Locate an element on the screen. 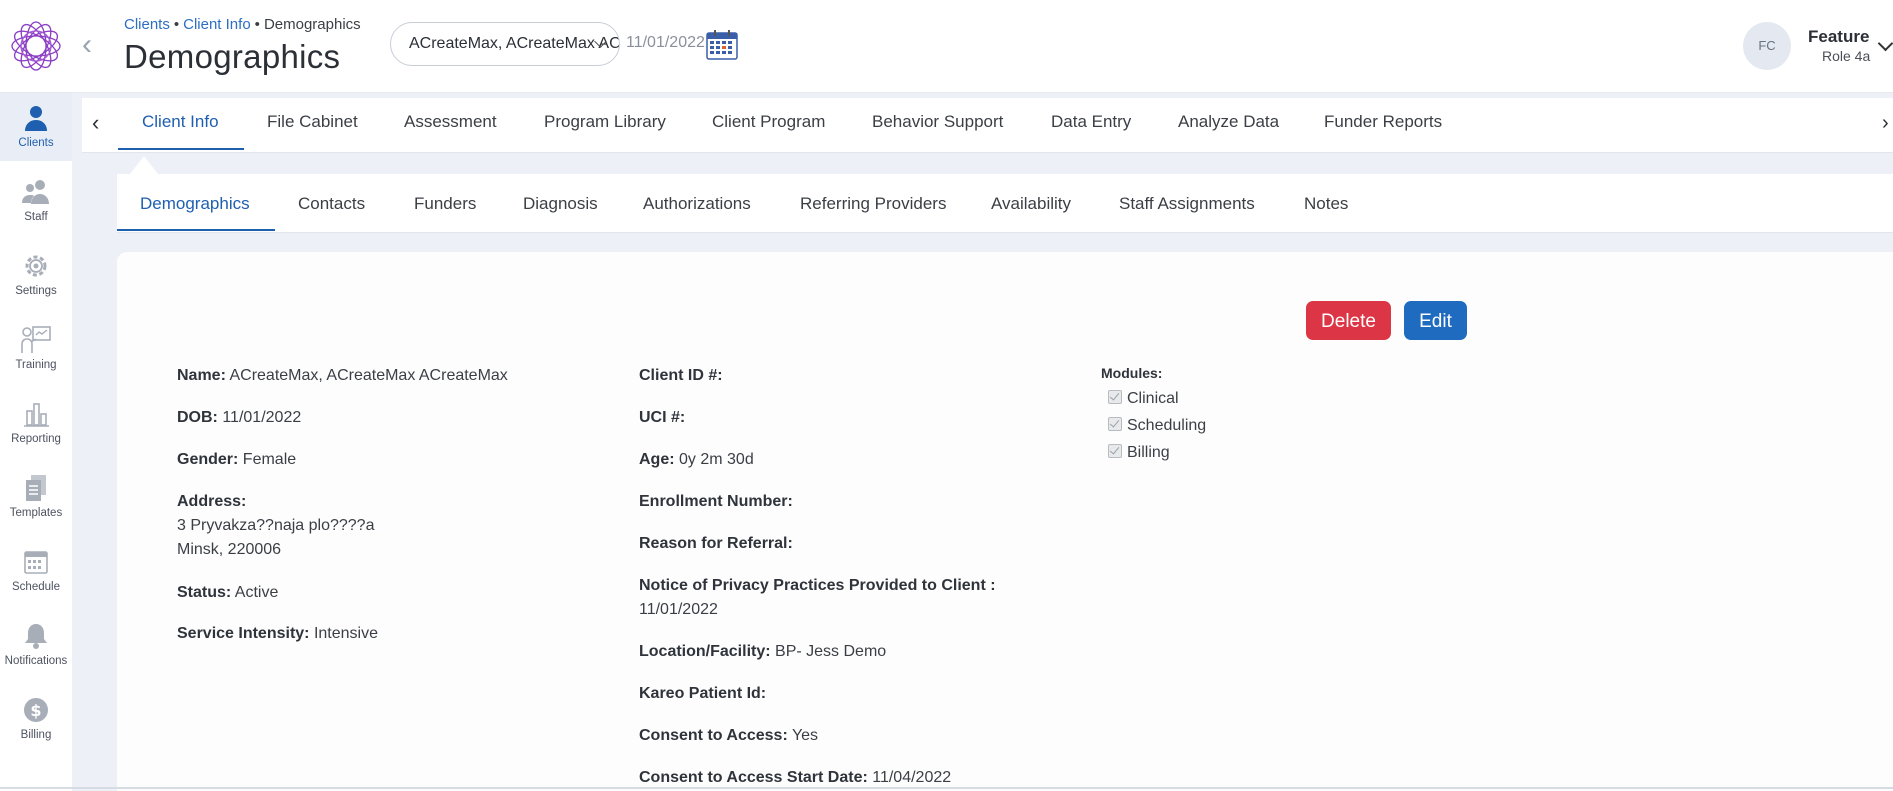 The height and width of the screenshot is (791, 1893). field-value: ACreateMax, ACreateMax ACreateMax is located at coordinates (368, 375).